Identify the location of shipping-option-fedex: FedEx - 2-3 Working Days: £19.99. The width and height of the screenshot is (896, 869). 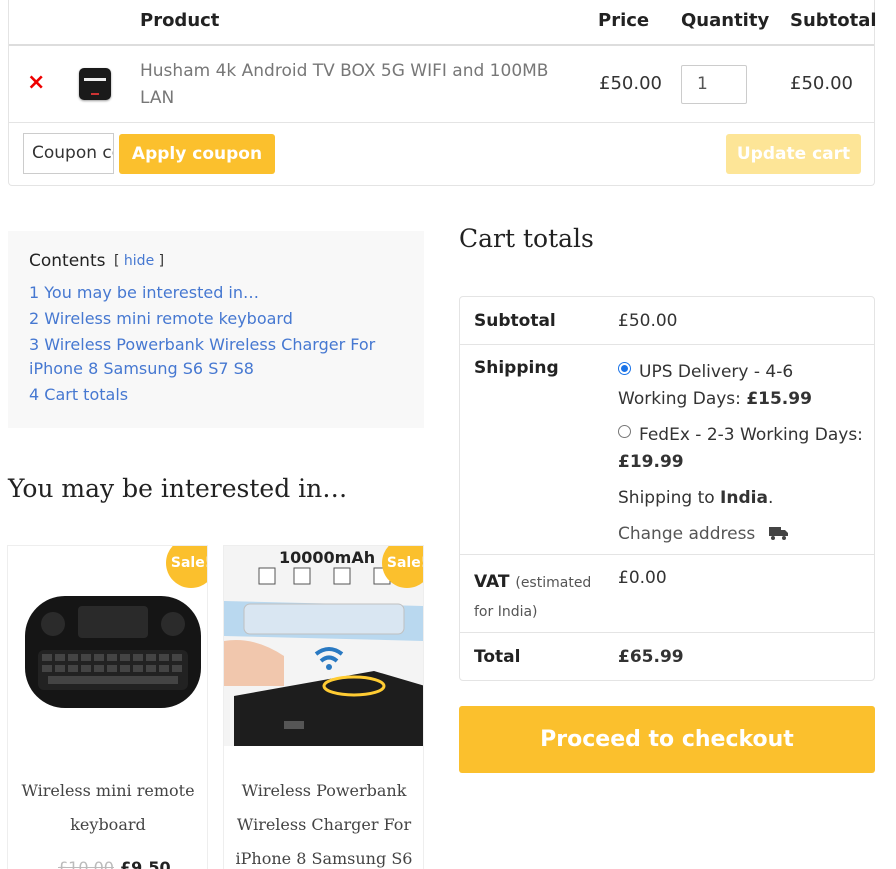
(742, 449).